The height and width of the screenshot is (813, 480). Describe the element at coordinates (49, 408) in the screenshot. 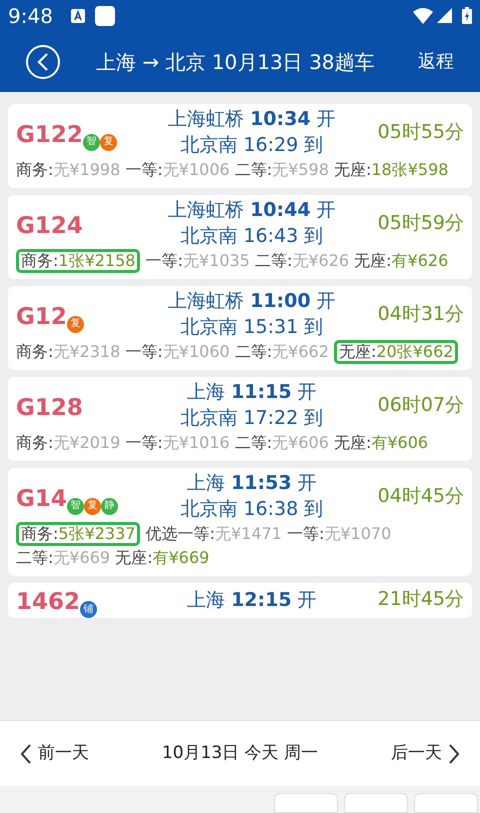

I see `train-number: G128` at that location.